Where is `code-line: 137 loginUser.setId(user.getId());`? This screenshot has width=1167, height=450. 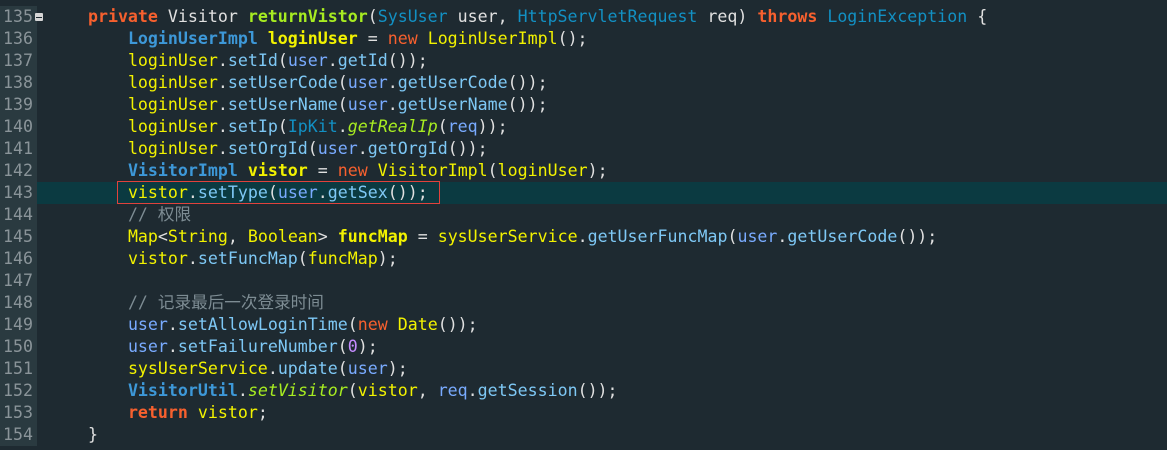 code-line: 137 loginUser.setId(user.getId()); is located at coordinates (583, 61).